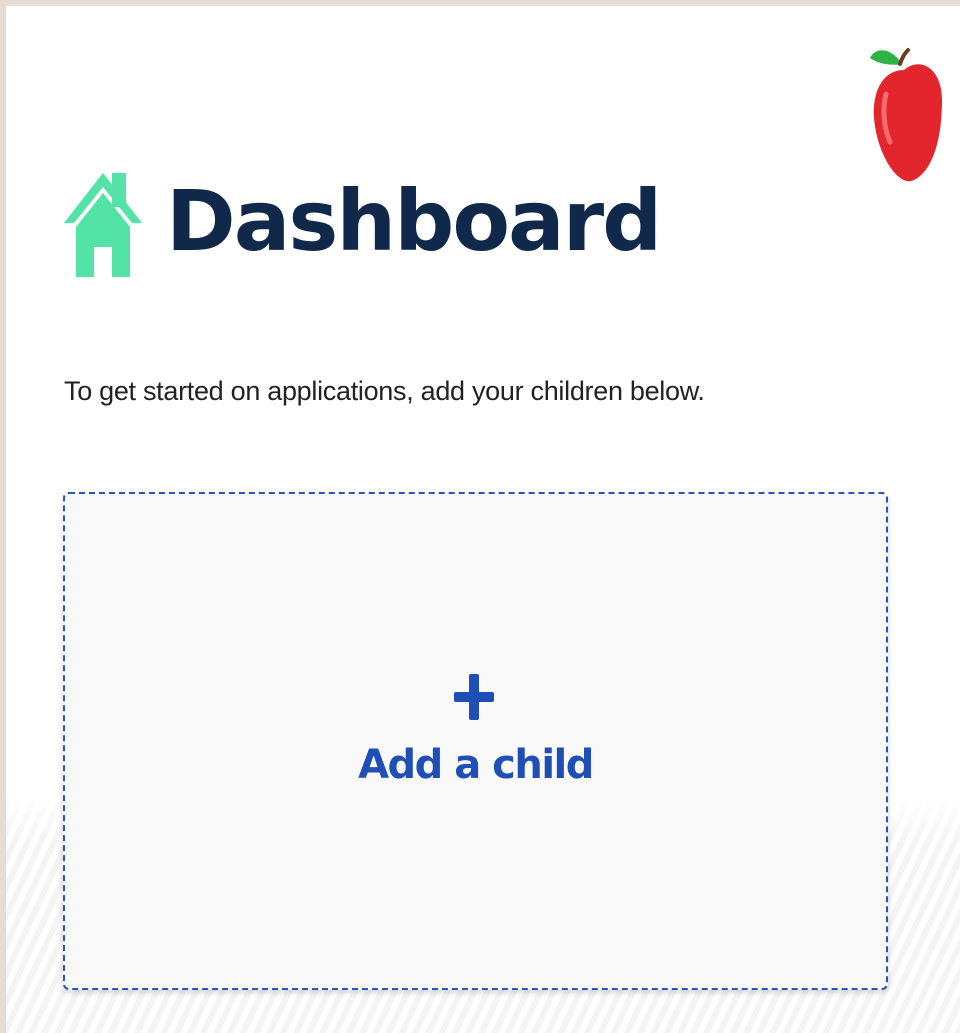 This screenshot has width=960, height=1033. Describe the element at coordinates (906, 115) in the screenshot. I see `apple-icon` at that location.